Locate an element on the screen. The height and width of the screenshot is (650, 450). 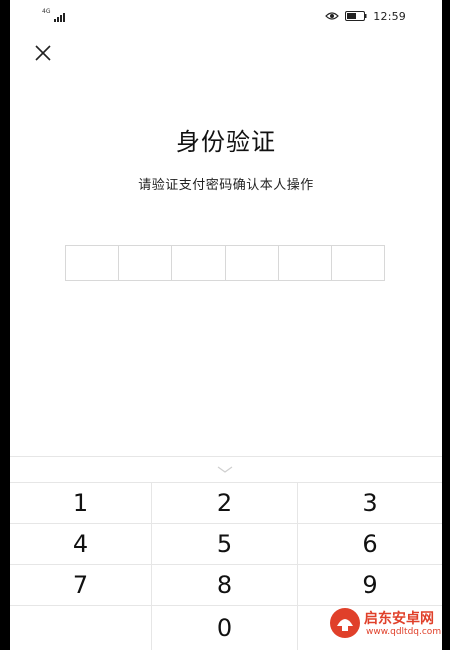
key-8: 8 is located at coordinates (225, 585).